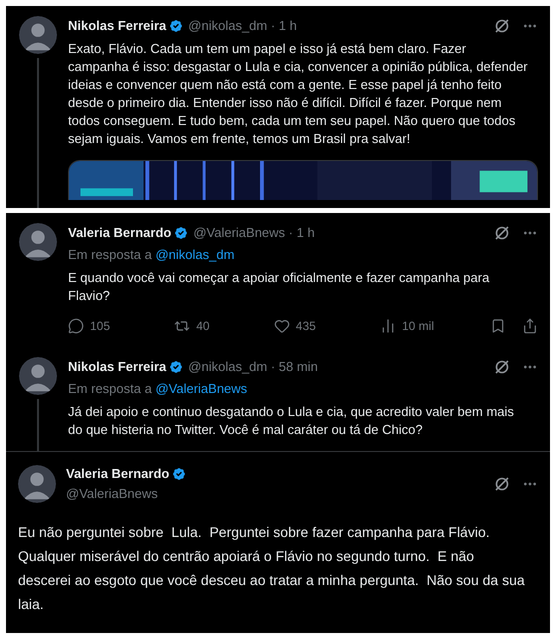 Image resolution: width=556 pixels, height=637 pixels. I want to click on stat-button: 105, so click(89, 326).